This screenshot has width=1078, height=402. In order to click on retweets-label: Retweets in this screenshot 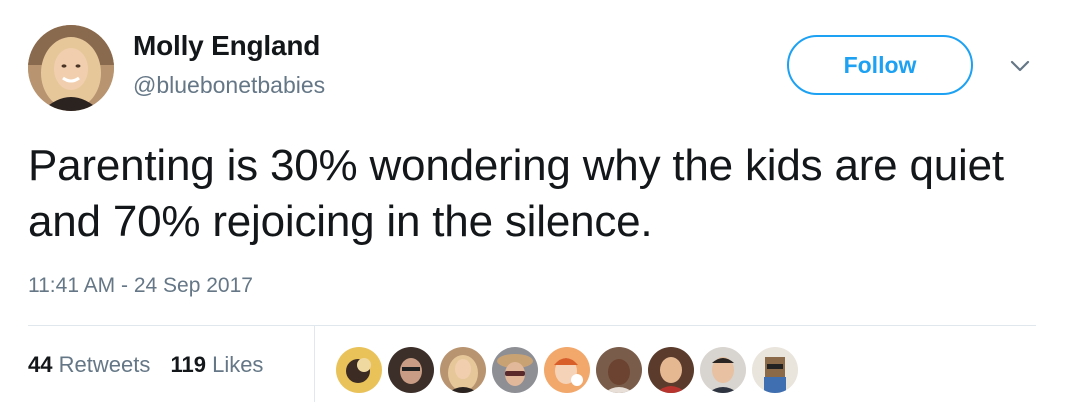, I will do `click(104, 364)`.